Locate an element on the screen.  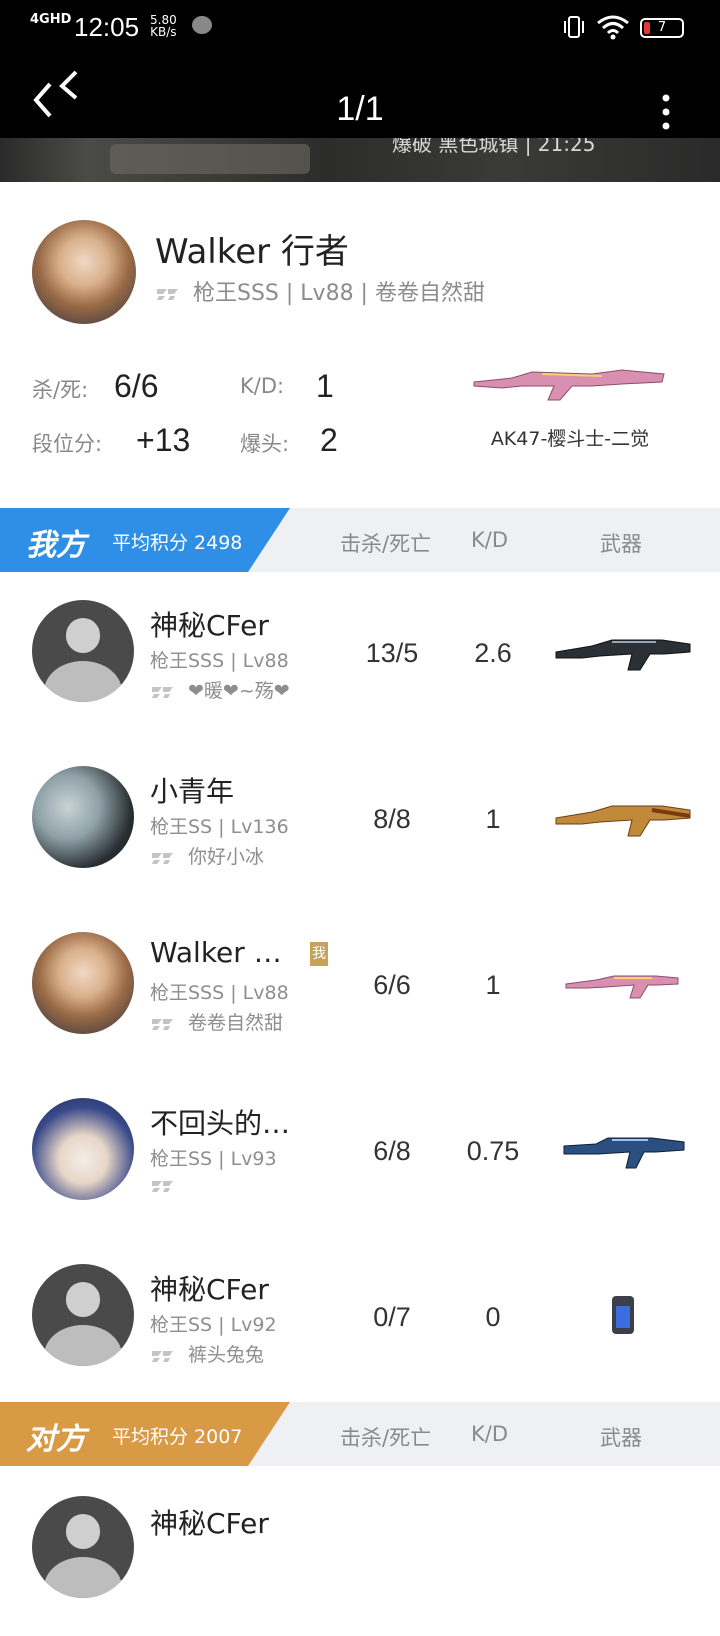
speed-unit: KB/s is located at coordinates (163, 32).